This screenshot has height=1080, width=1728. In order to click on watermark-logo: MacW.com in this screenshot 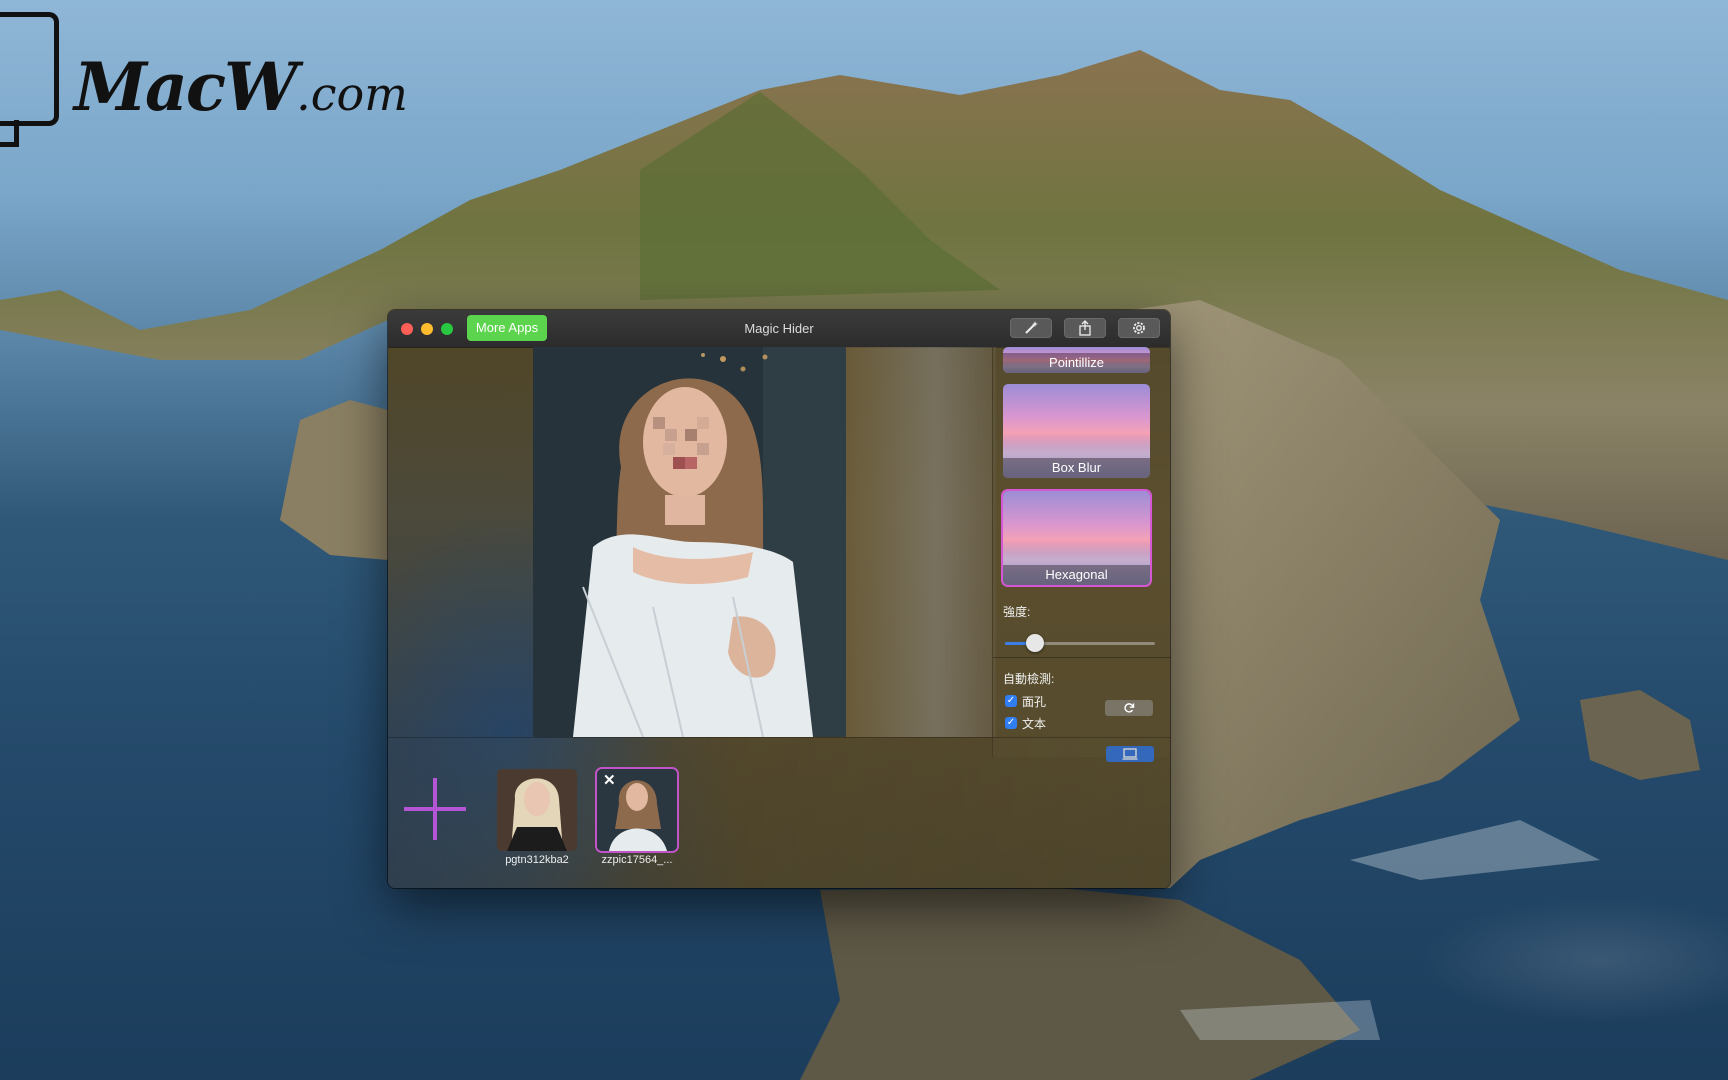, I will do `click(204, 77)`.